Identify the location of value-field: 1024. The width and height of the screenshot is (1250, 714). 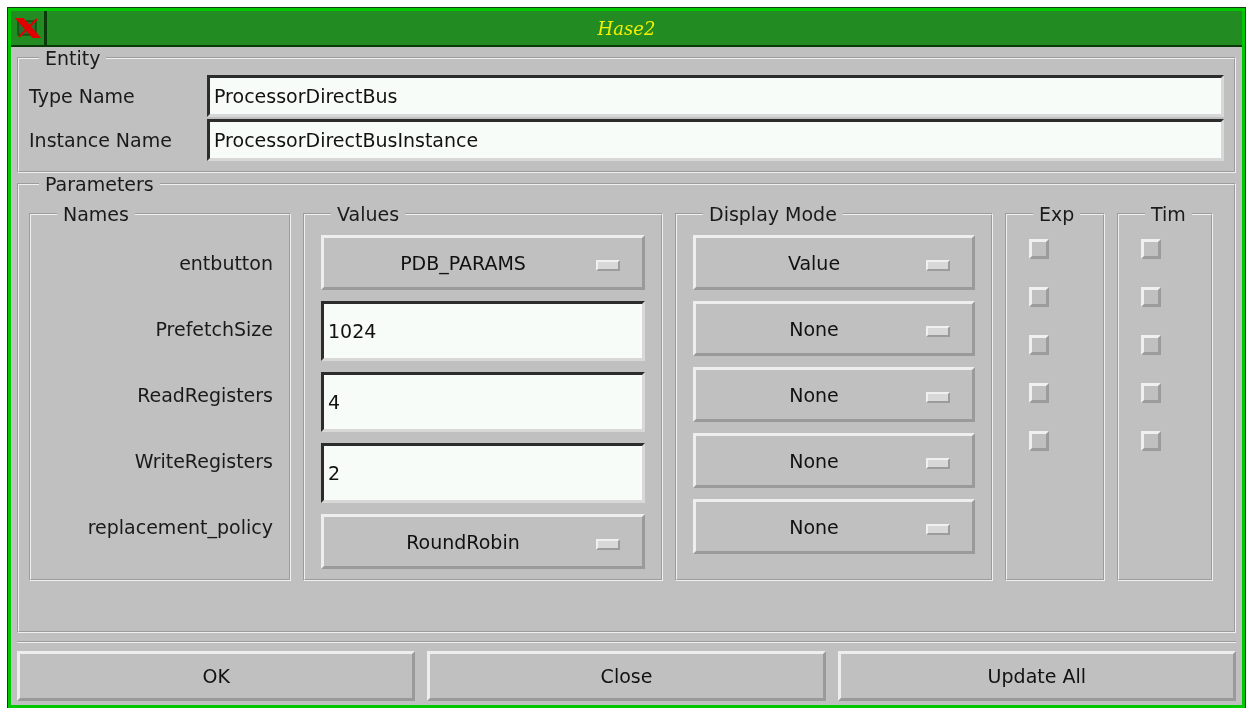
(483, 331).